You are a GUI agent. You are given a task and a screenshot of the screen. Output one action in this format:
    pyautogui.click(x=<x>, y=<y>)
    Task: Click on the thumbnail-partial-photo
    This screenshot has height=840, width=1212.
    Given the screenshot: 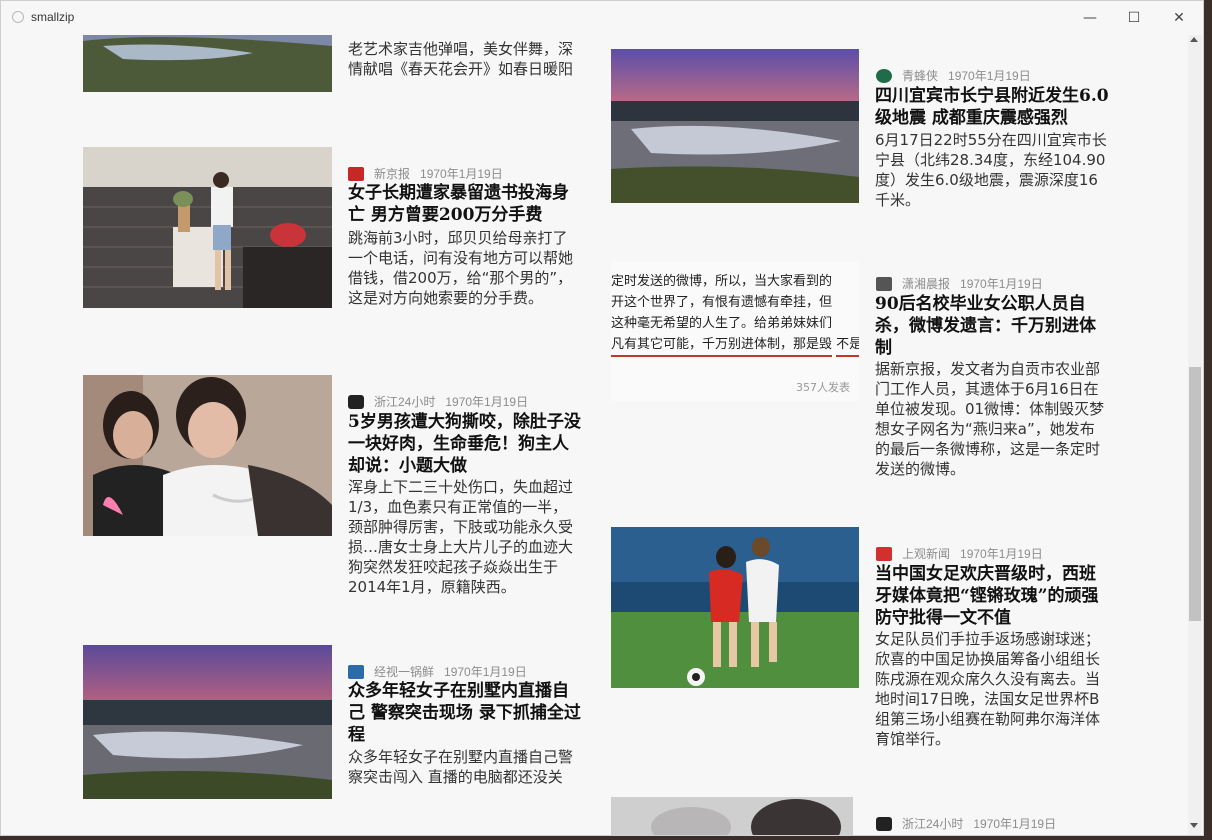 What is the action you would take?
    pyautogui.click(x=732, y=816)
    